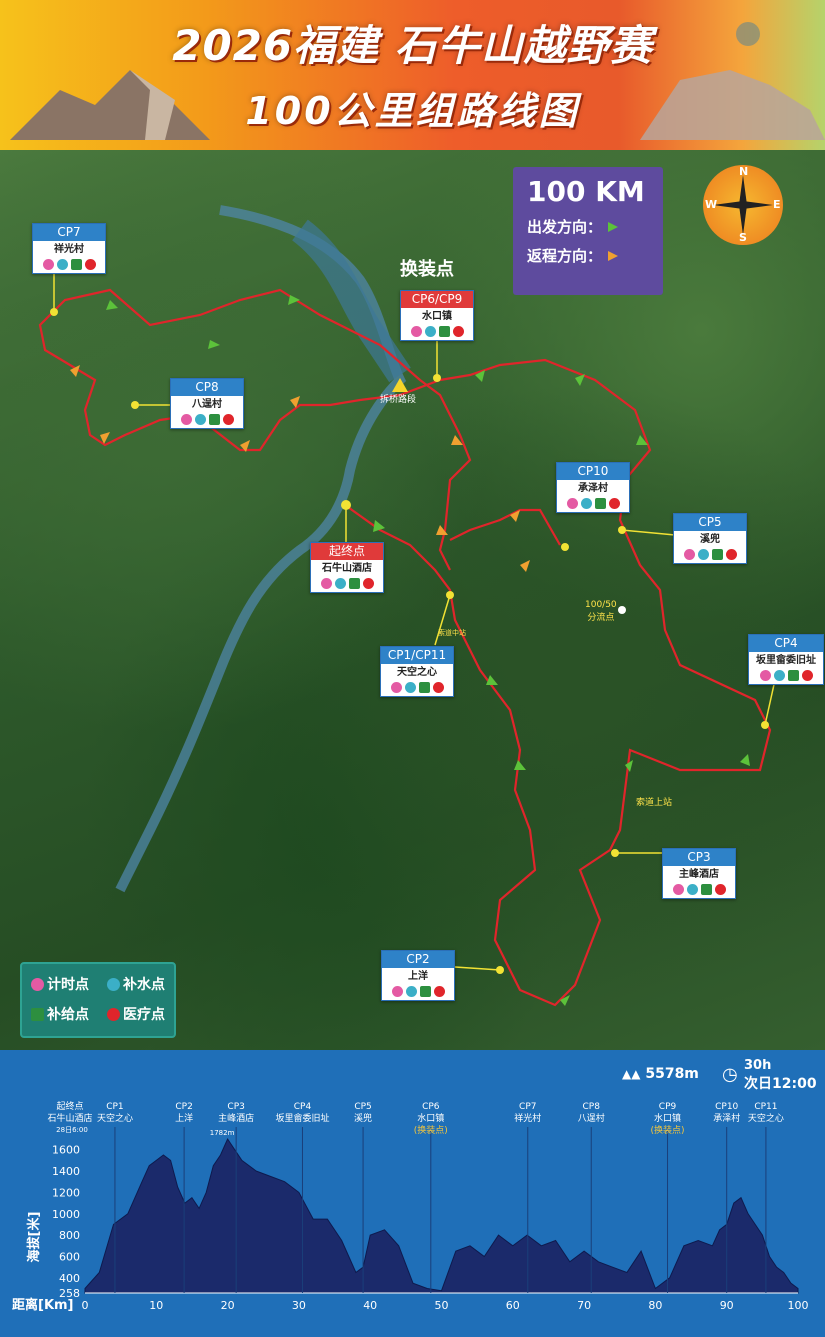  What do you see at coordinates (441, 1215) in the screenshot?
I see `elevation-area` at bounding box center [441, 1215].